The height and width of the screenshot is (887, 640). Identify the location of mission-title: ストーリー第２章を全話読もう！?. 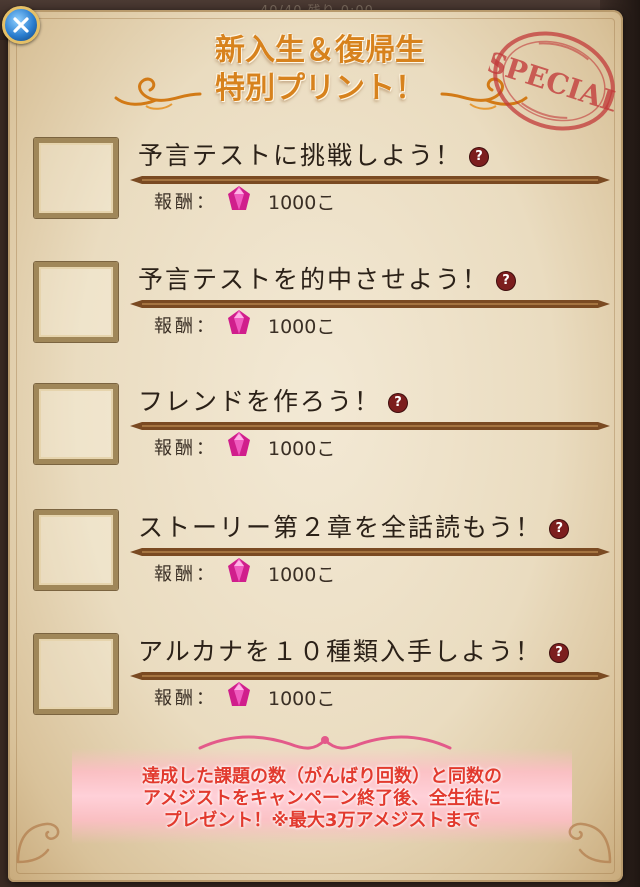
(353, 526).